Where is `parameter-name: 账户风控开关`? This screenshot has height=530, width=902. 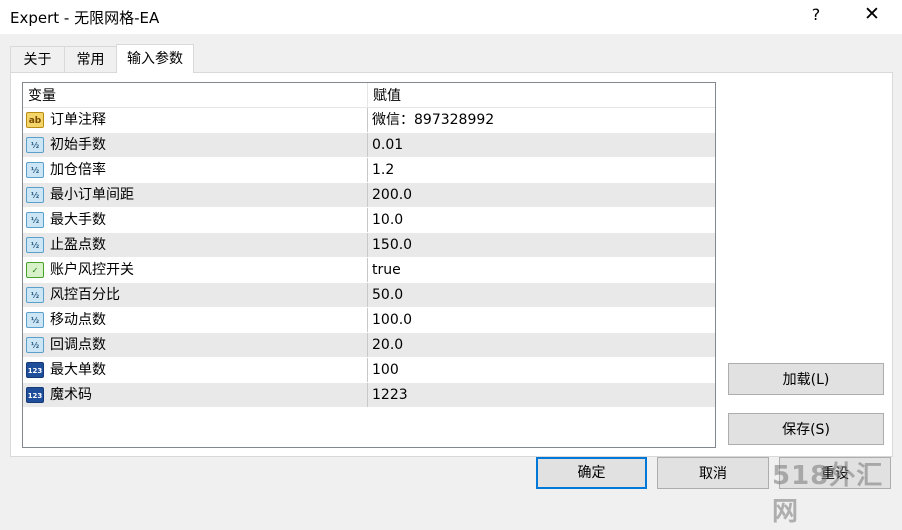 parameter-name: 账户风控开关 is located at coordinates (92, 270).